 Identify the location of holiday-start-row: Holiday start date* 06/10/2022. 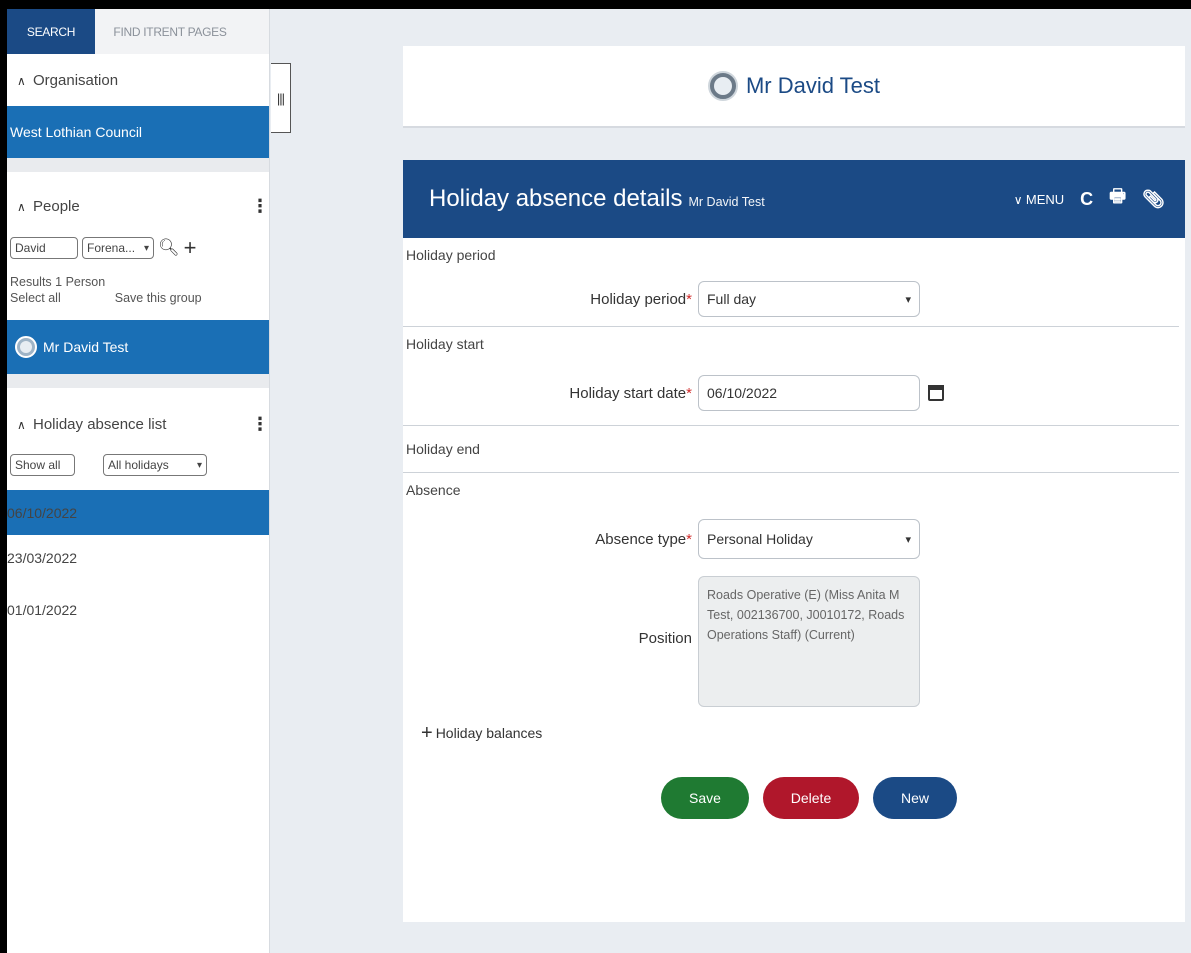
(794, 393).